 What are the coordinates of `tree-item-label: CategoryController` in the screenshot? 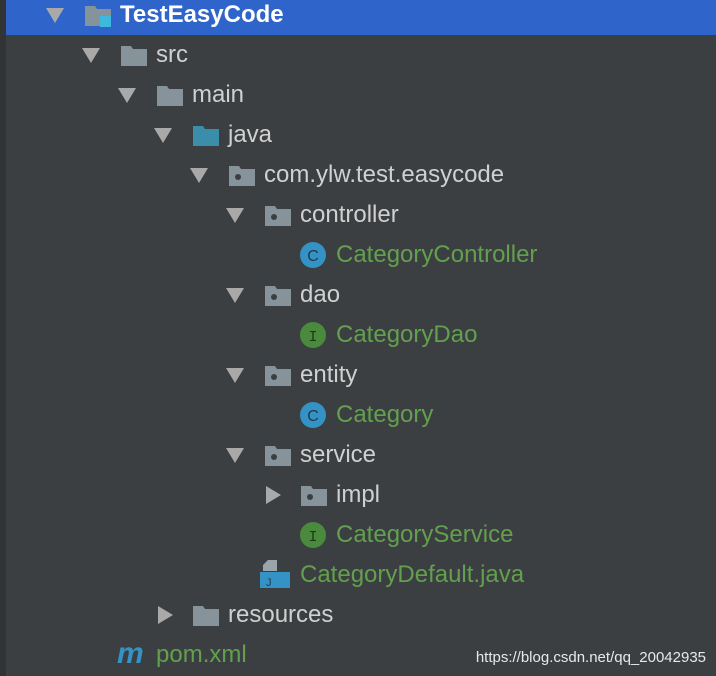 It's located at (437, 254).